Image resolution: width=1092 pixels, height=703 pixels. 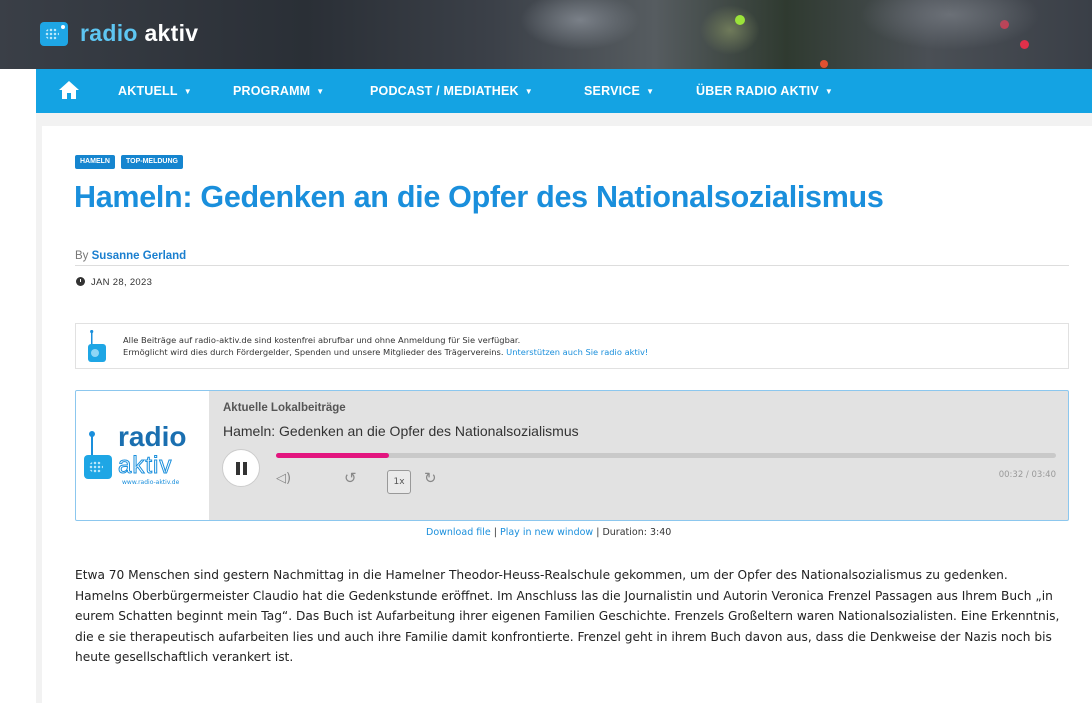 What do you see at coordinates (148, 91) in the screenshot?
I see `nav-item-label: AKTUELL` at bounding box center [148, 91].